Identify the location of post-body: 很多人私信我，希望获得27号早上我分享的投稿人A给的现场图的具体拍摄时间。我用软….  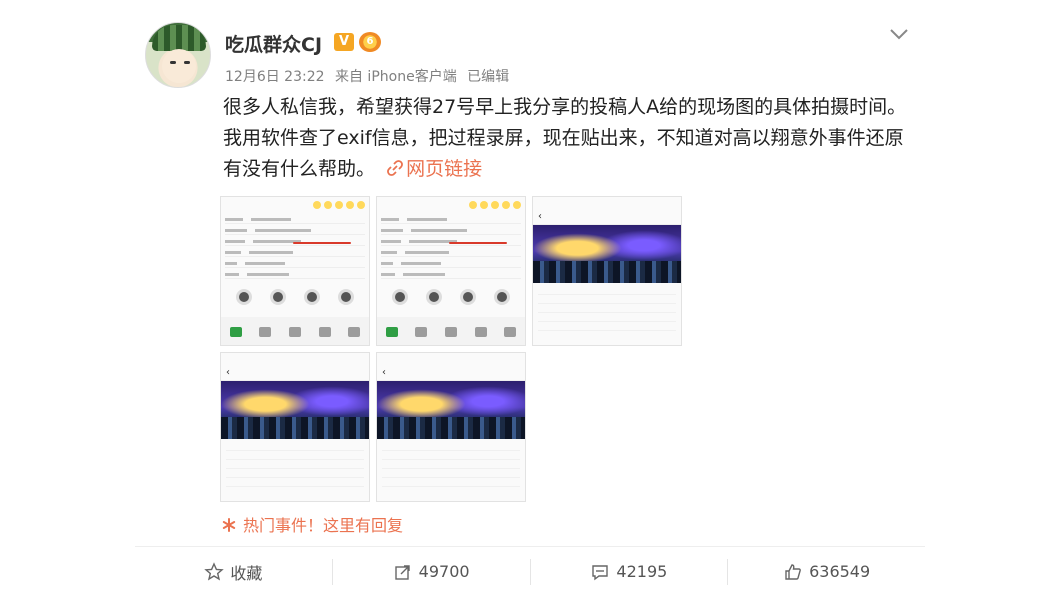
(568, 138).